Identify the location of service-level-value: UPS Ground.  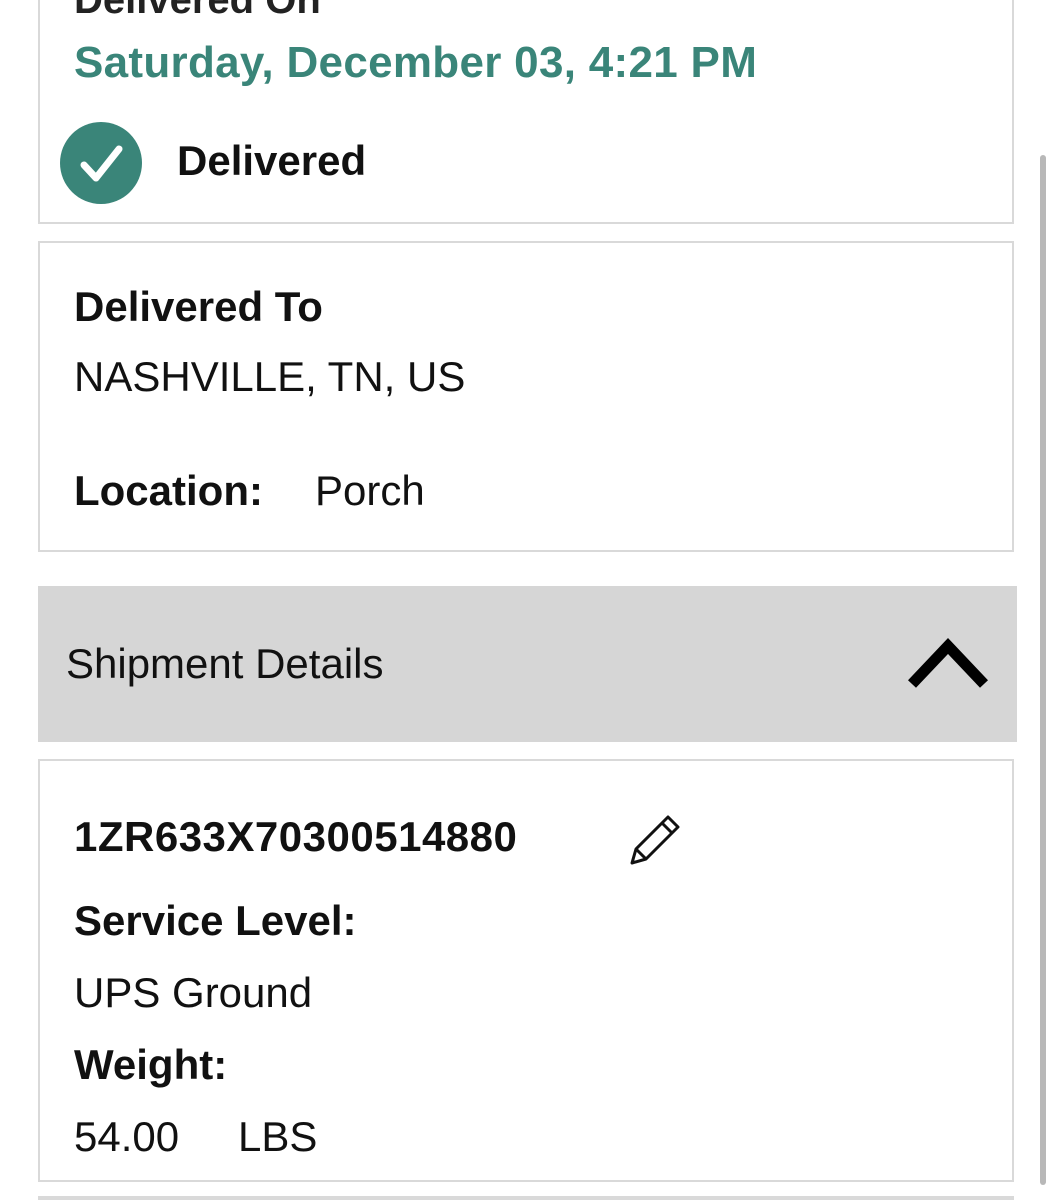
(193, 992).